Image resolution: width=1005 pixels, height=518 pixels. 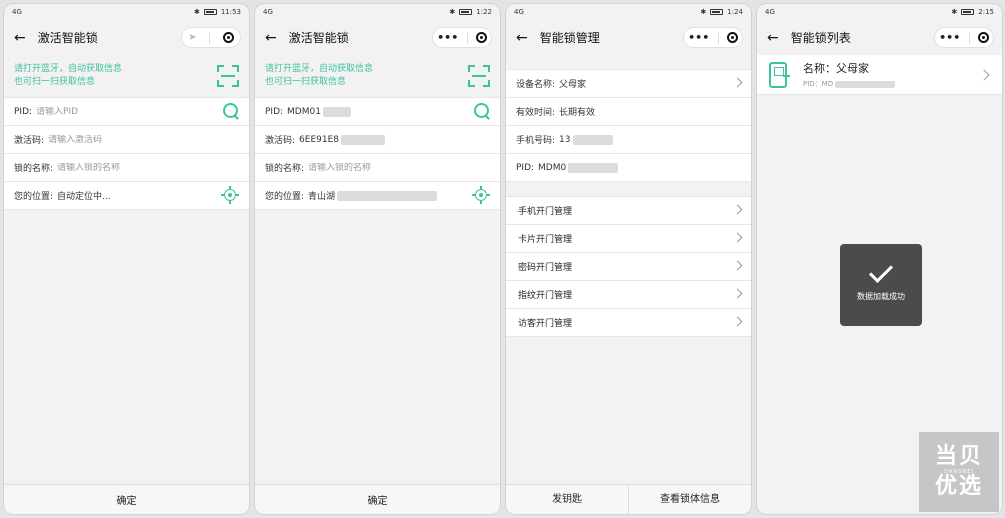 What do you see at coordinates (536, 85) in the screenshot?
I see `device-name-label: 设备名称:` at bounding box center [536, 85].